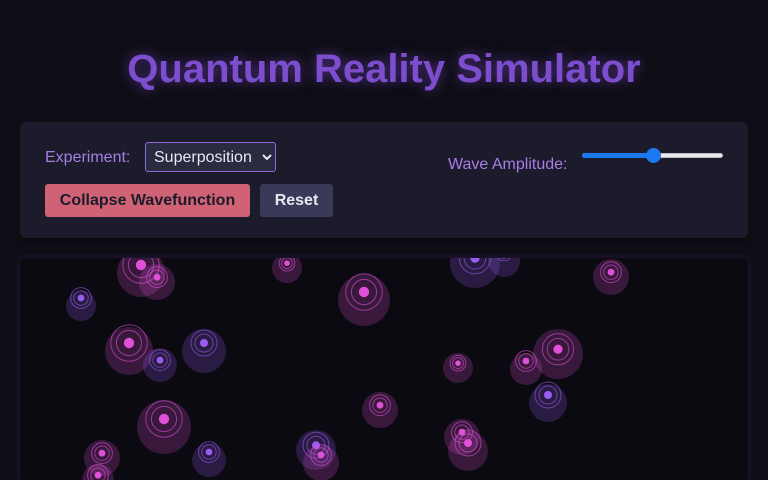 The width and height of the screenshot is (768, 480). What do you see at coordinates (508, 164) in the screenshot?
I see `wave-amplitude-label: Wave Amplitude:` at bounding box center [508, 164].